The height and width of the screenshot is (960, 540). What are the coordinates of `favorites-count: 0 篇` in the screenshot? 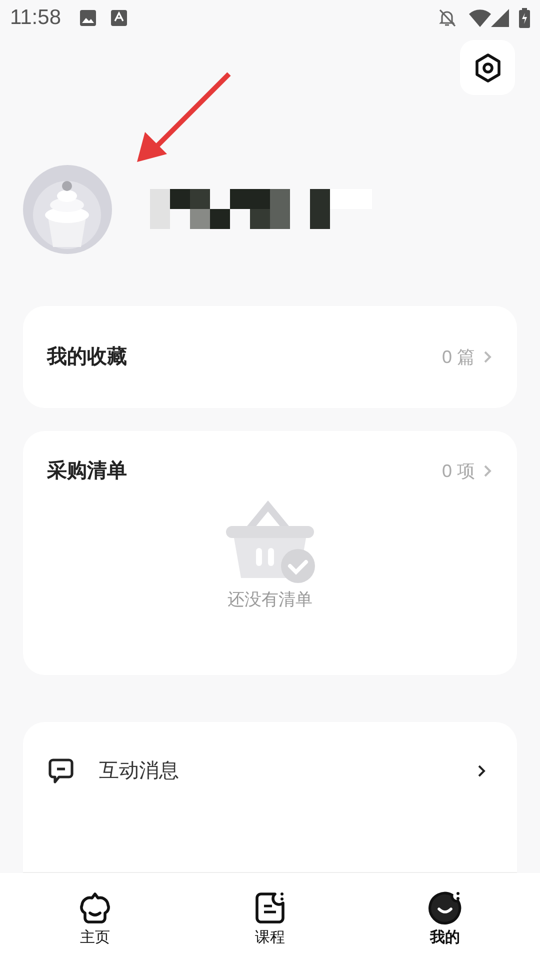 It's located at (458, 357).